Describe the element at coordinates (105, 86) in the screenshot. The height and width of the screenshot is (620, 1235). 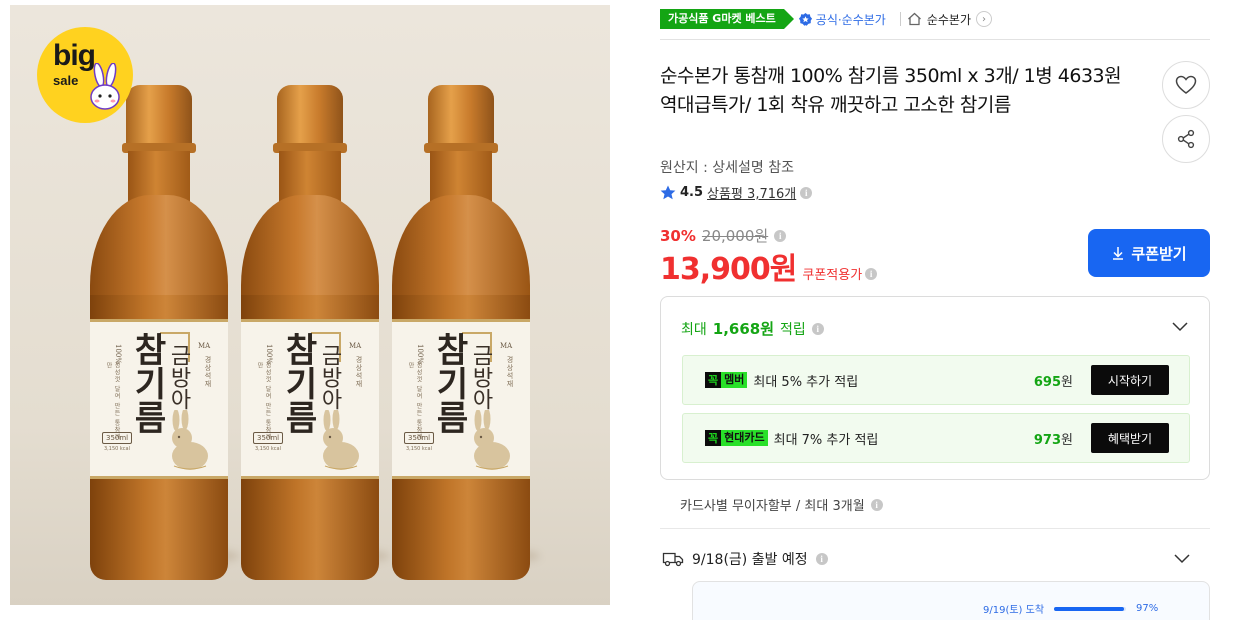
I see `bunny-mascot-icon` at that location.